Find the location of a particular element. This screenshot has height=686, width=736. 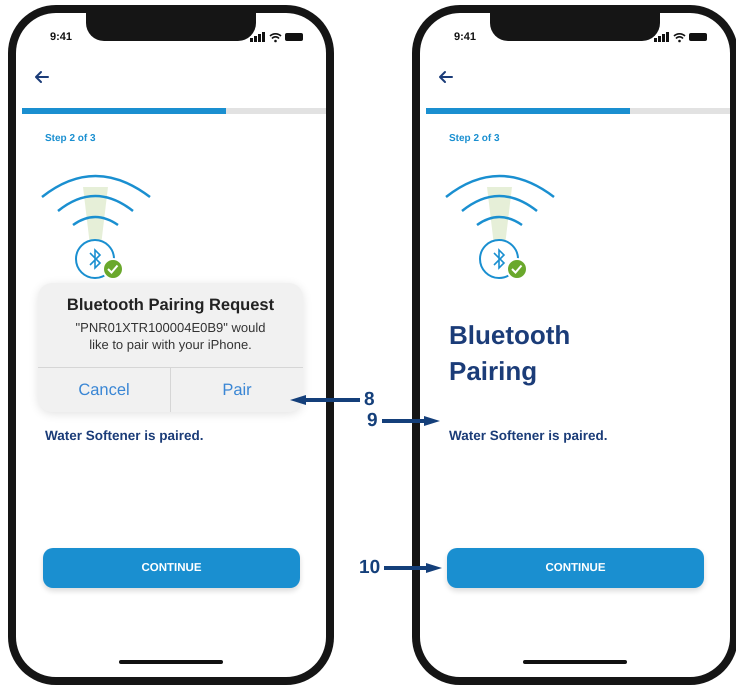

callout-number: 10 is located at coordinates (369, 568).